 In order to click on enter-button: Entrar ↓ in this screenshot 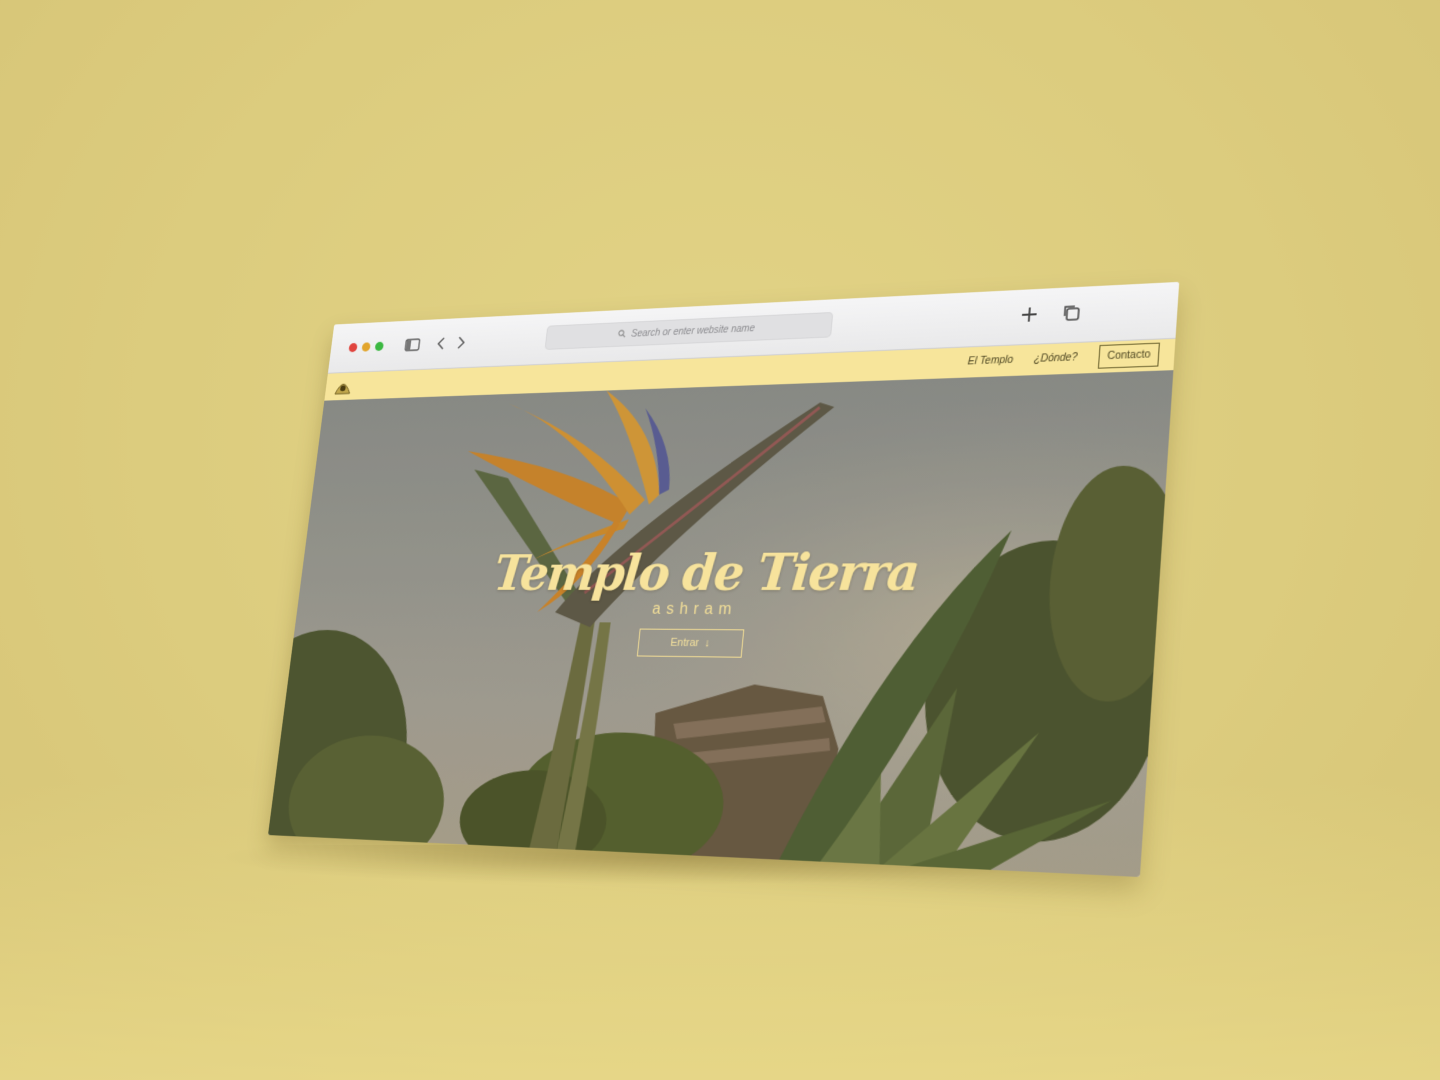, I will do `click(690, 643)`.